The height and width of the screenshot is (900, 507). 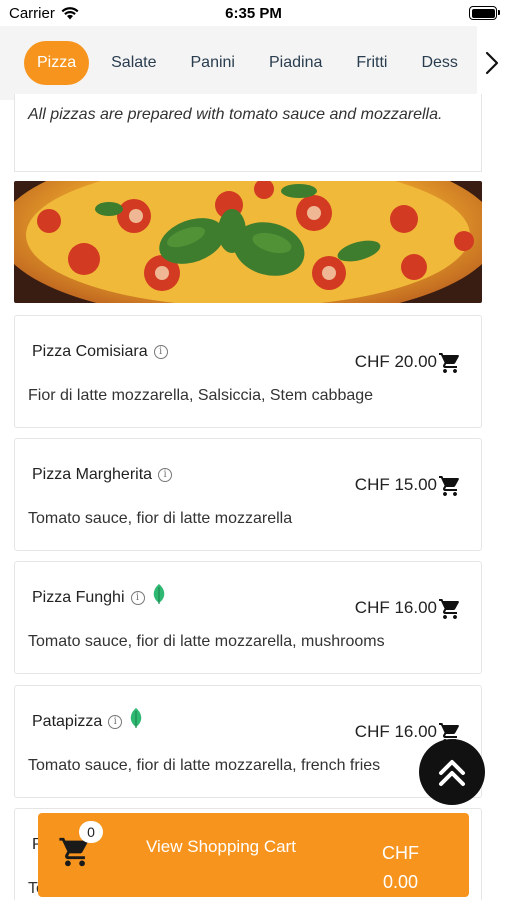 I want to click on item-name-row: Pizza Margherita i, so click(x=102, y=475).